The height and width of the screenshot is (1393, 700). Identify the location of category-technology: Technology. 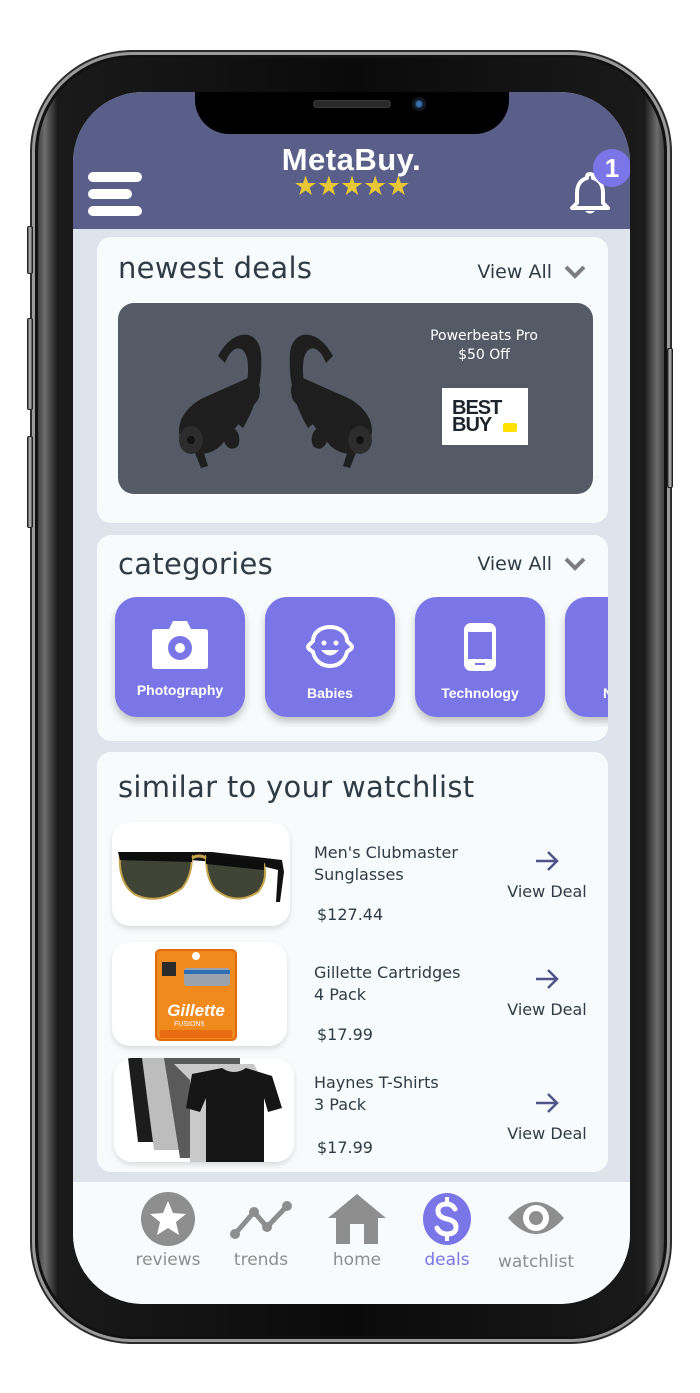
(480, 657).